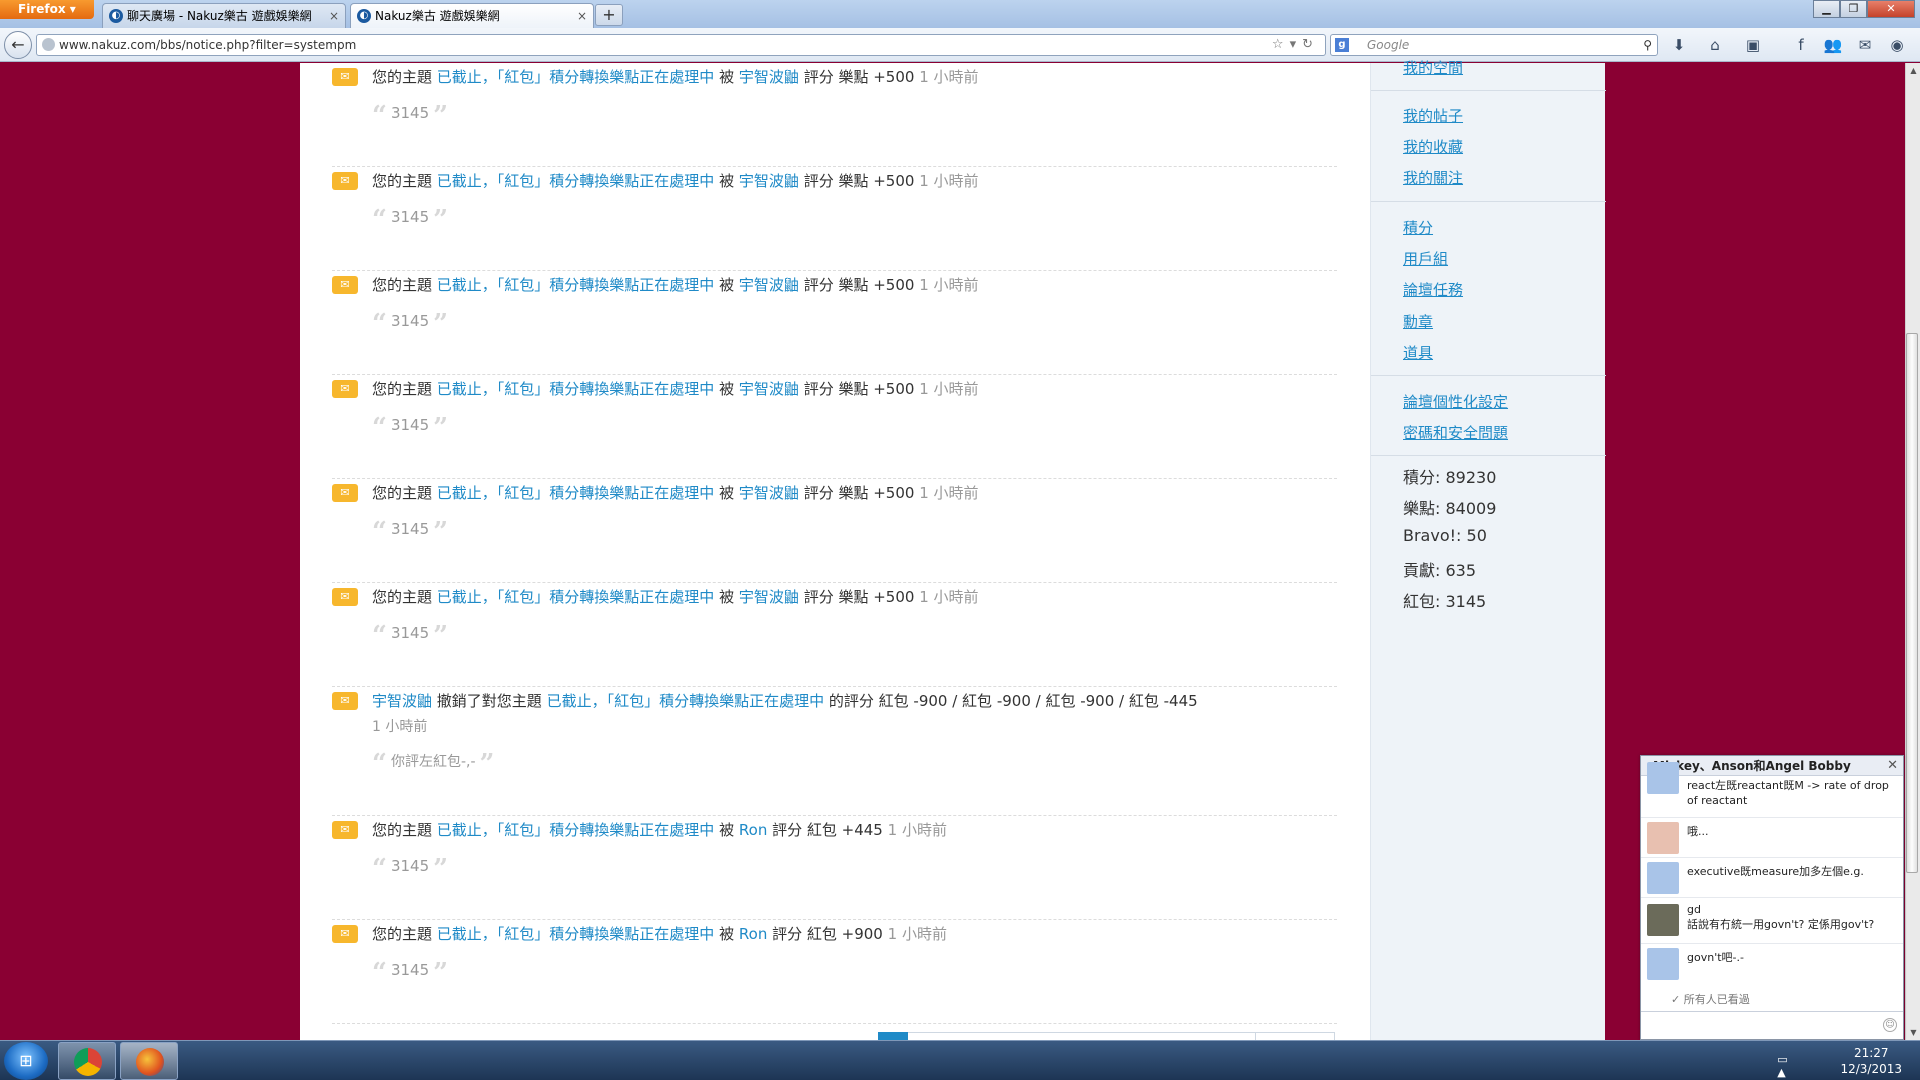 The width and height of the screenshot is (1920, 1080). I want to click on firefox-menu-button: Firefox ▾, so click(47, 9).